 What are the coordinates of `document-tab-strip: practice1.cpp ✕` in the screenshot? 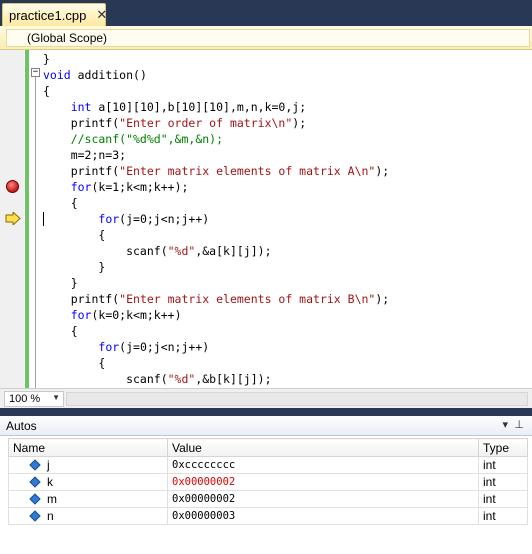 It's located at (266, 13).